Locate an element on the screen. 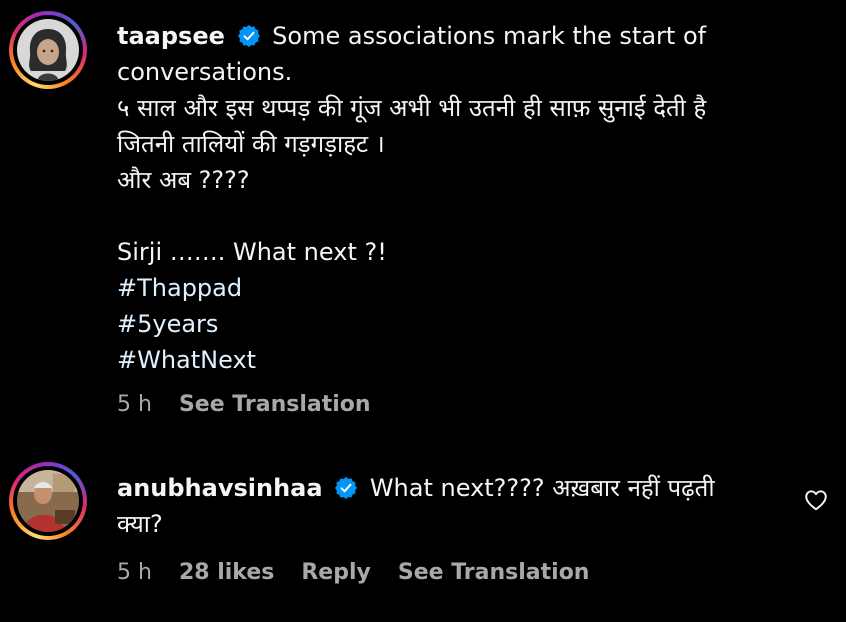 Image resolution: width=846 pixels, height=622 pixels. avatar-anubhavsinhaa is located at coordinates (48, 501).